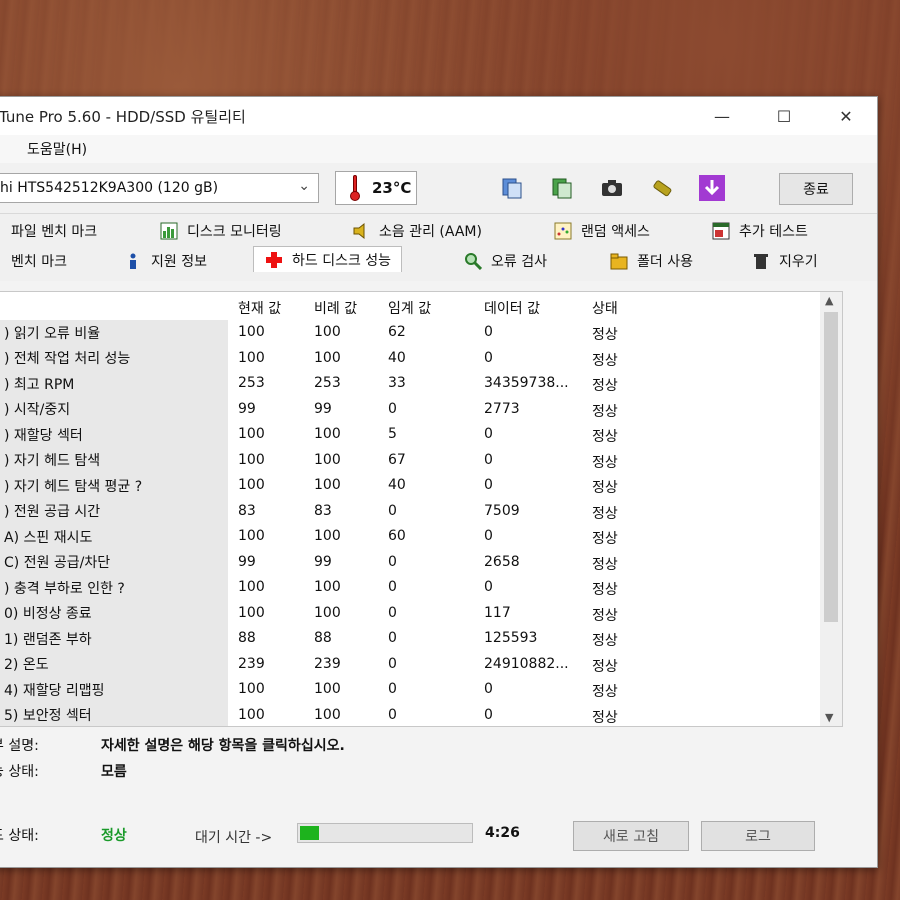 The width and height of the screenshot is (900, 900). What do you see at coordinates (327, 714) in the screenshot?
I see `worst-value: 100` at bounding box center [327, 714].